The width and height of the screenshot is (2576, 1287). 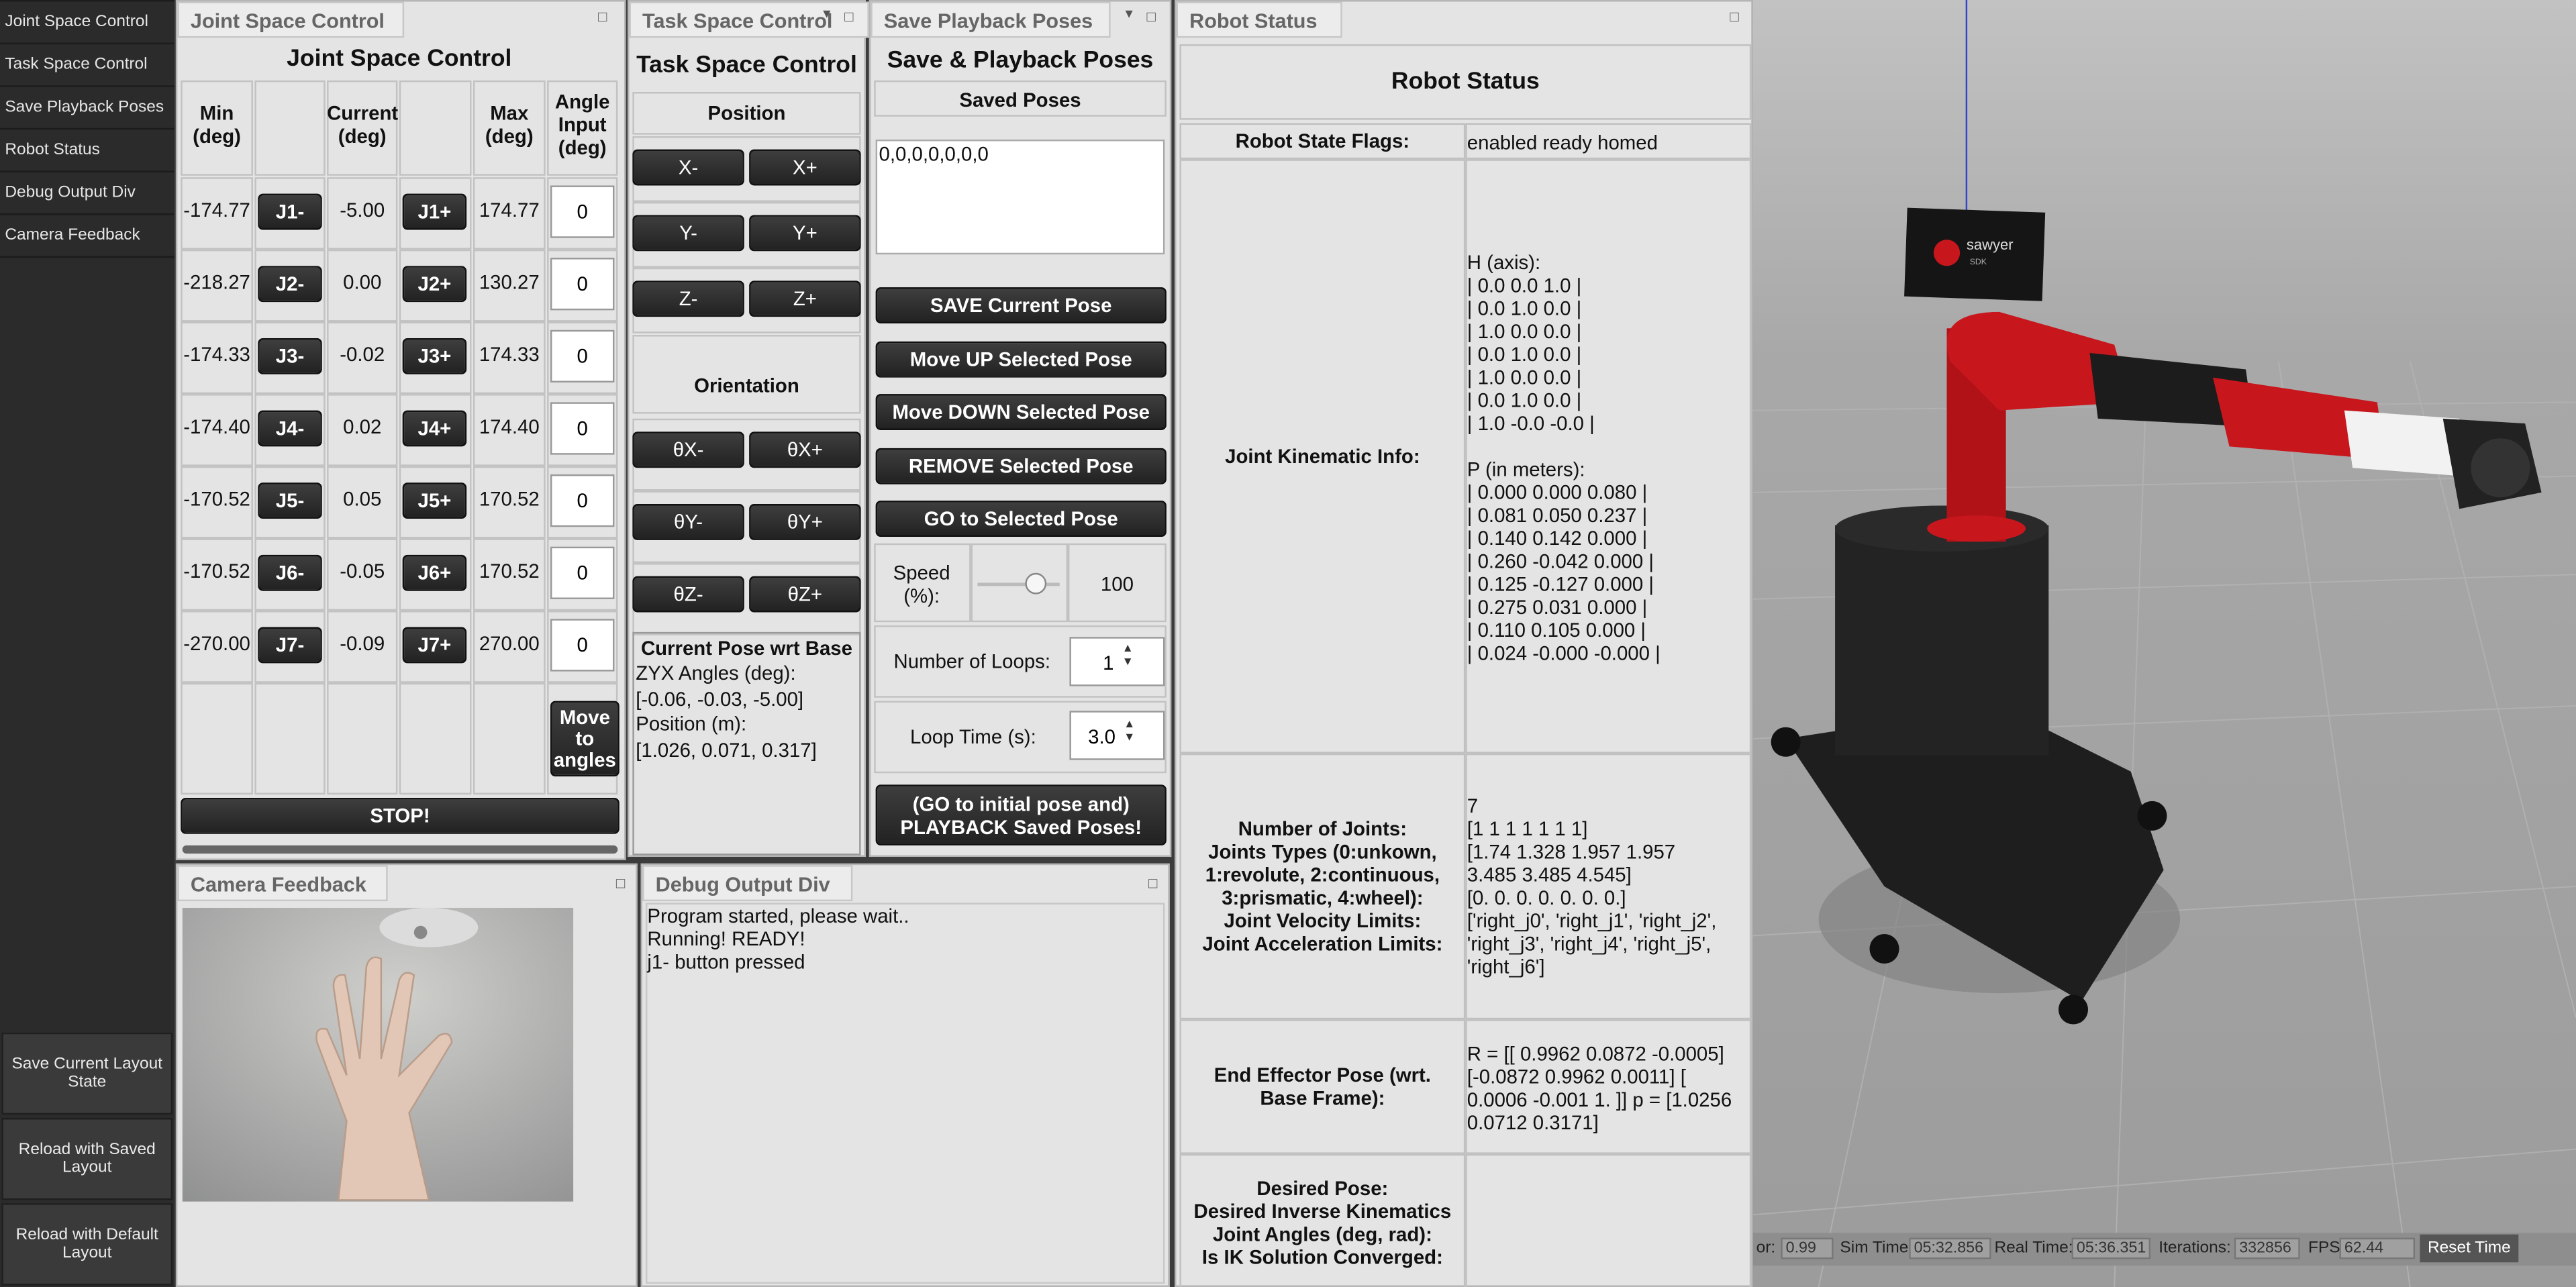 What do you see at coordinates (1020, 197) in the screenshot?
I see `saved-poses-list: 0,0,0,0,0,0,0` at bounding box center [1020, 197].